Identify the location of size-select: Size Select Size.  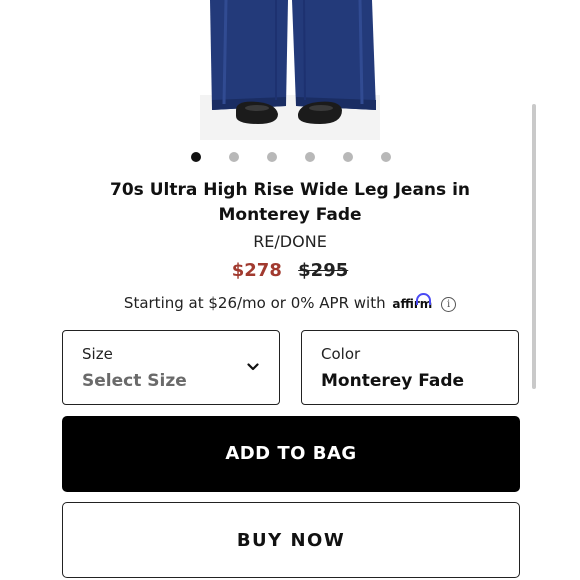
(171, 367).